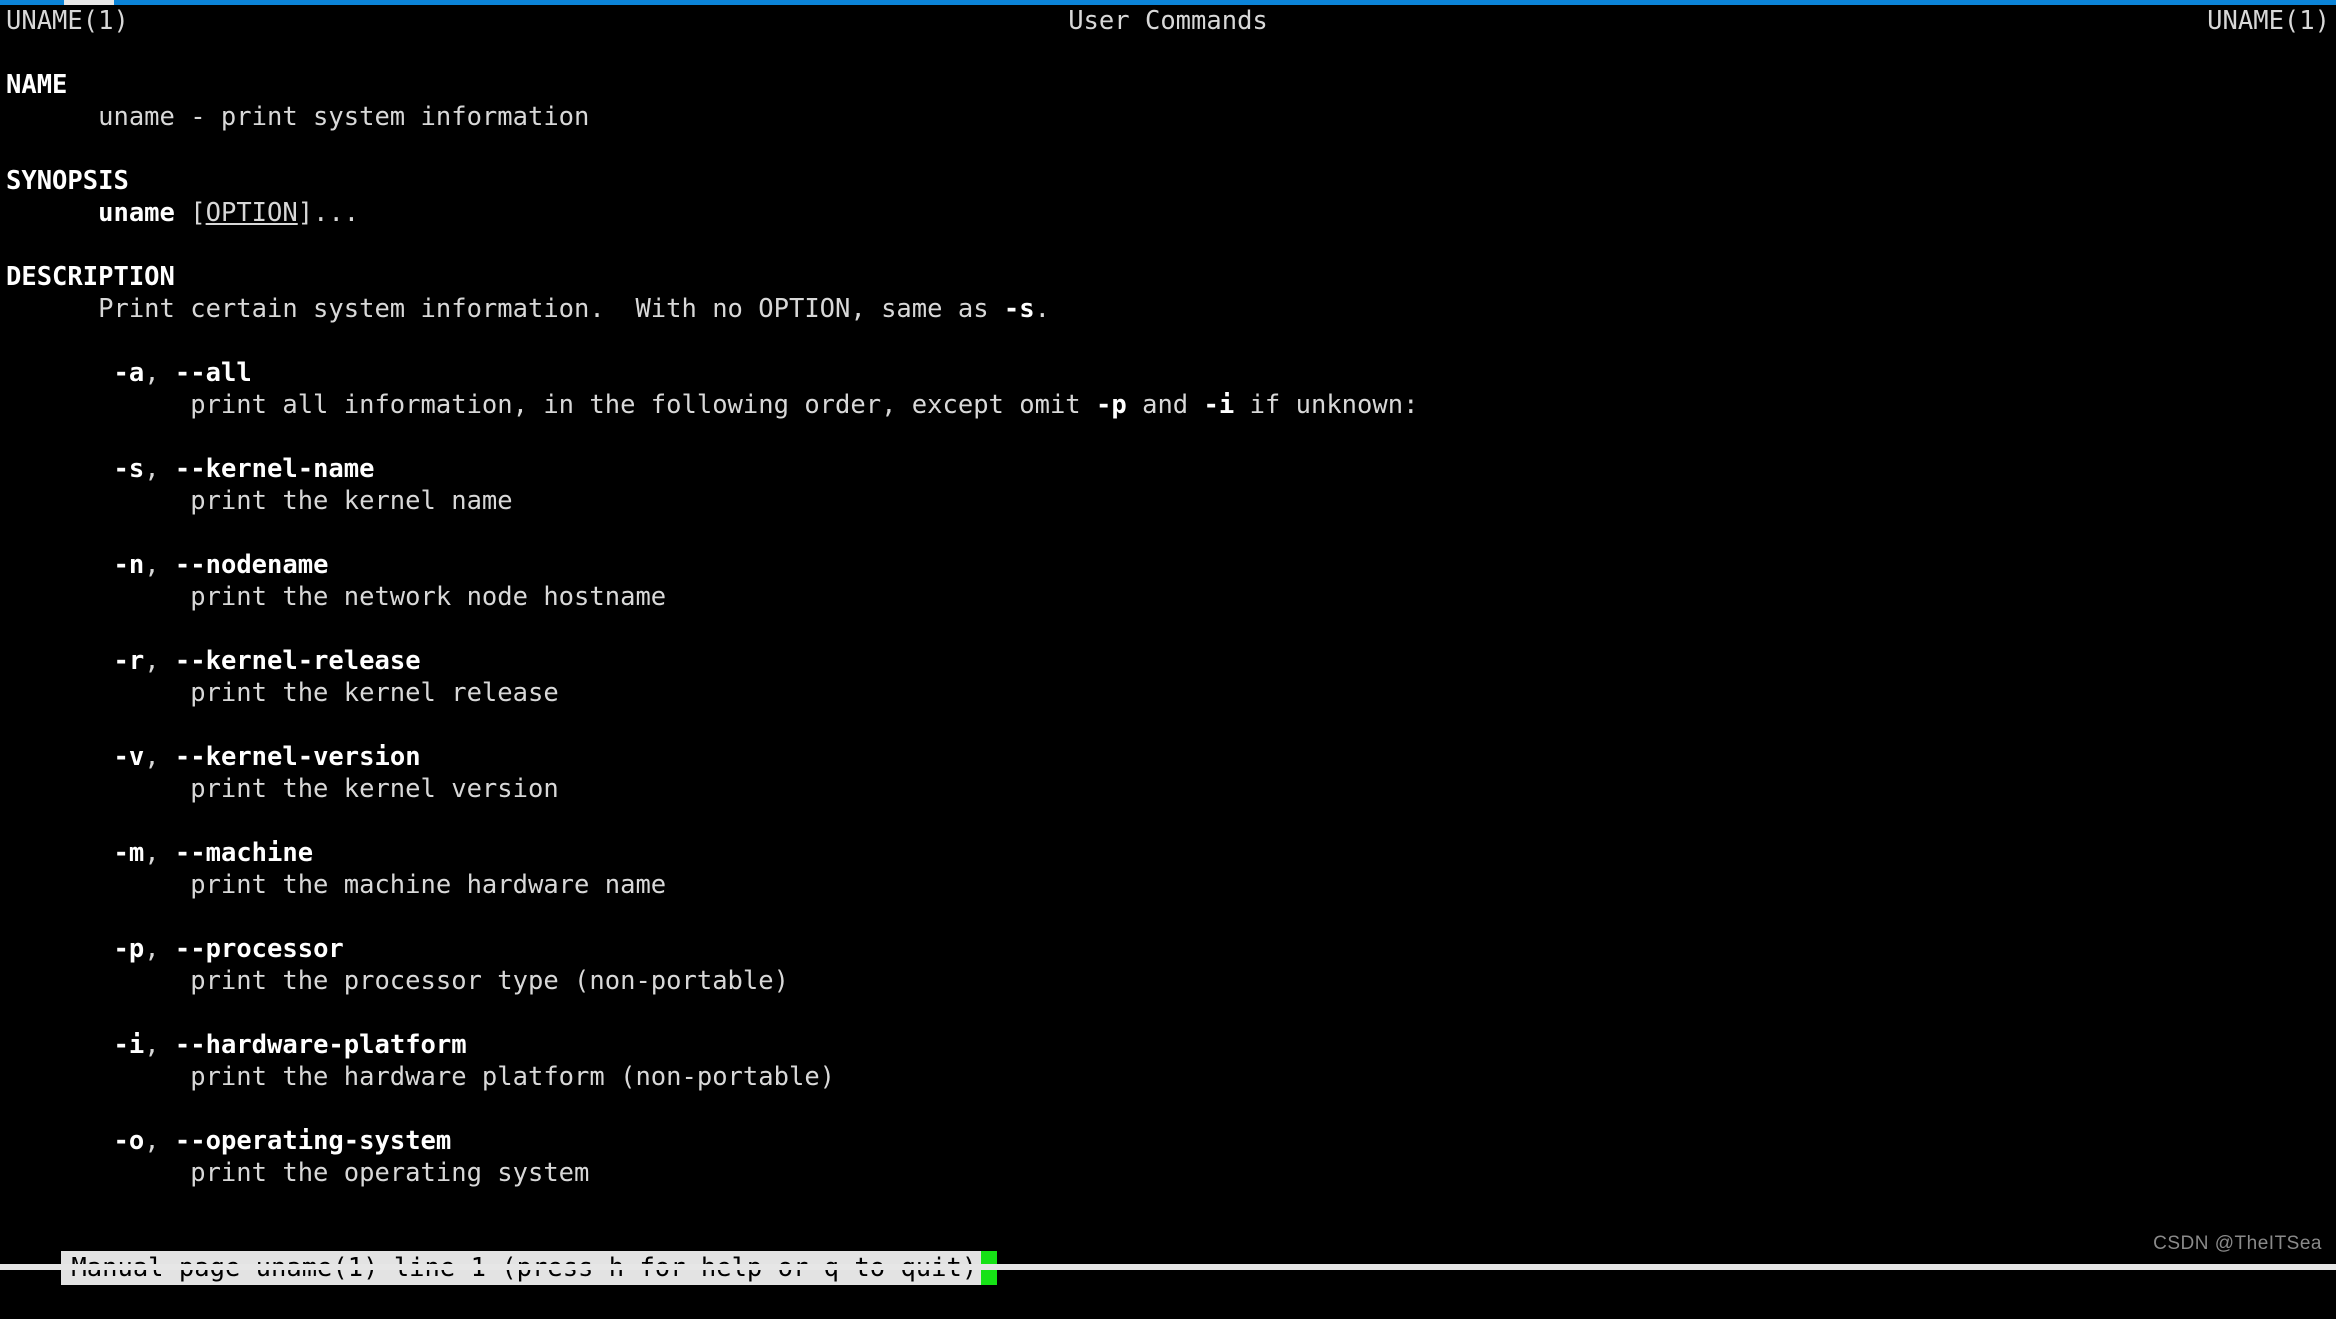 The image size is (2336, 1319). Describe the element at coordinates (67, 21) in the screenshot. I see `man-header-left: UNAME(1)` at that location.